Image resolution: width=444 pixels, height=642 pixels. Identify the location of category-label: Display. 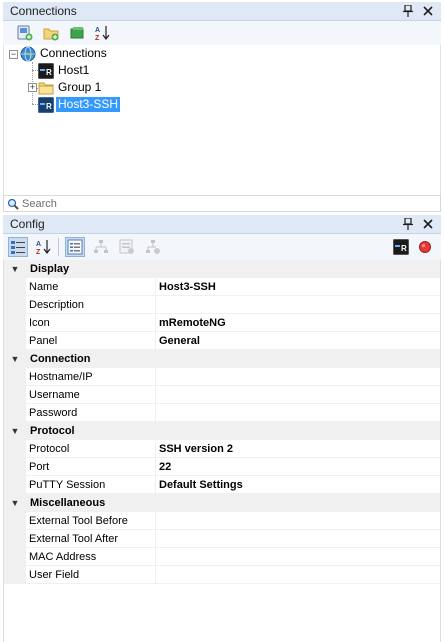
(50, 269).